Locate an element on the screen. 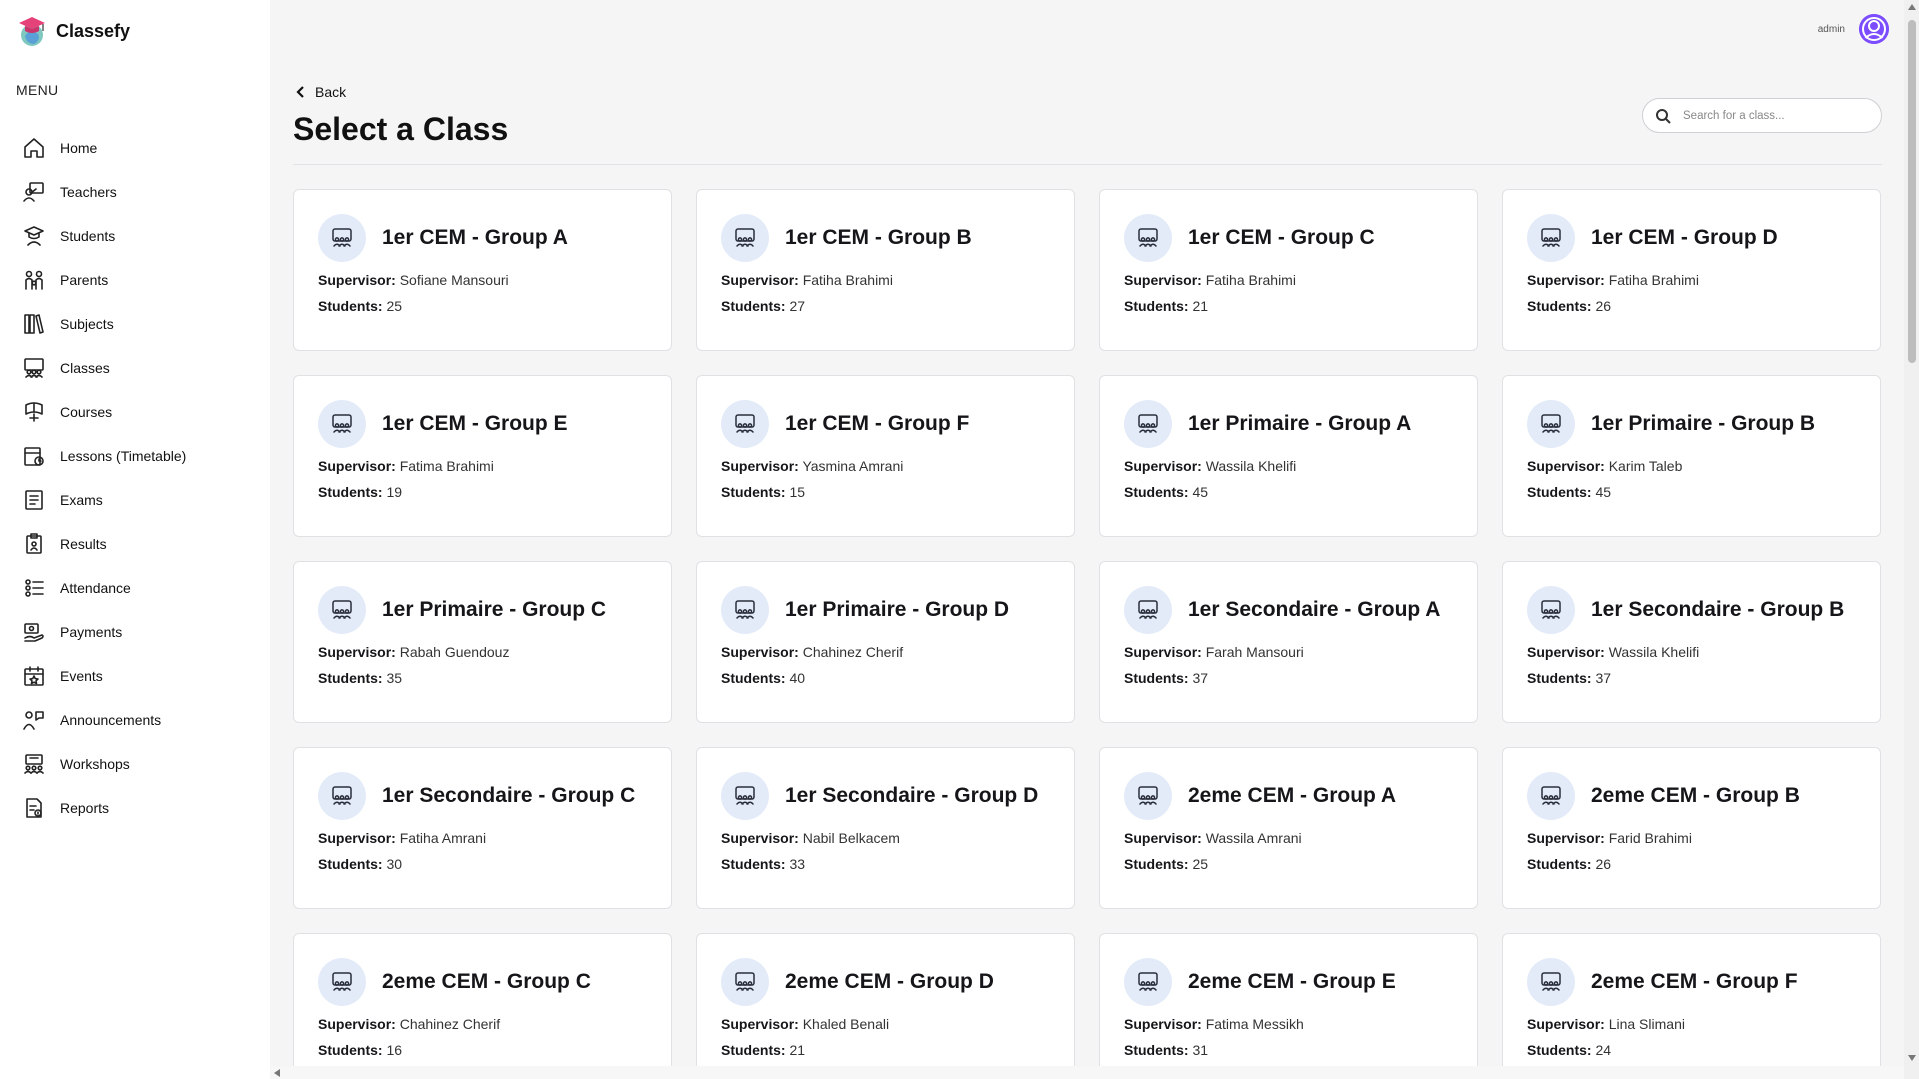 The image size is (1919, 1079). students-line: Students: 26 is located at coordinates (1691, 864).